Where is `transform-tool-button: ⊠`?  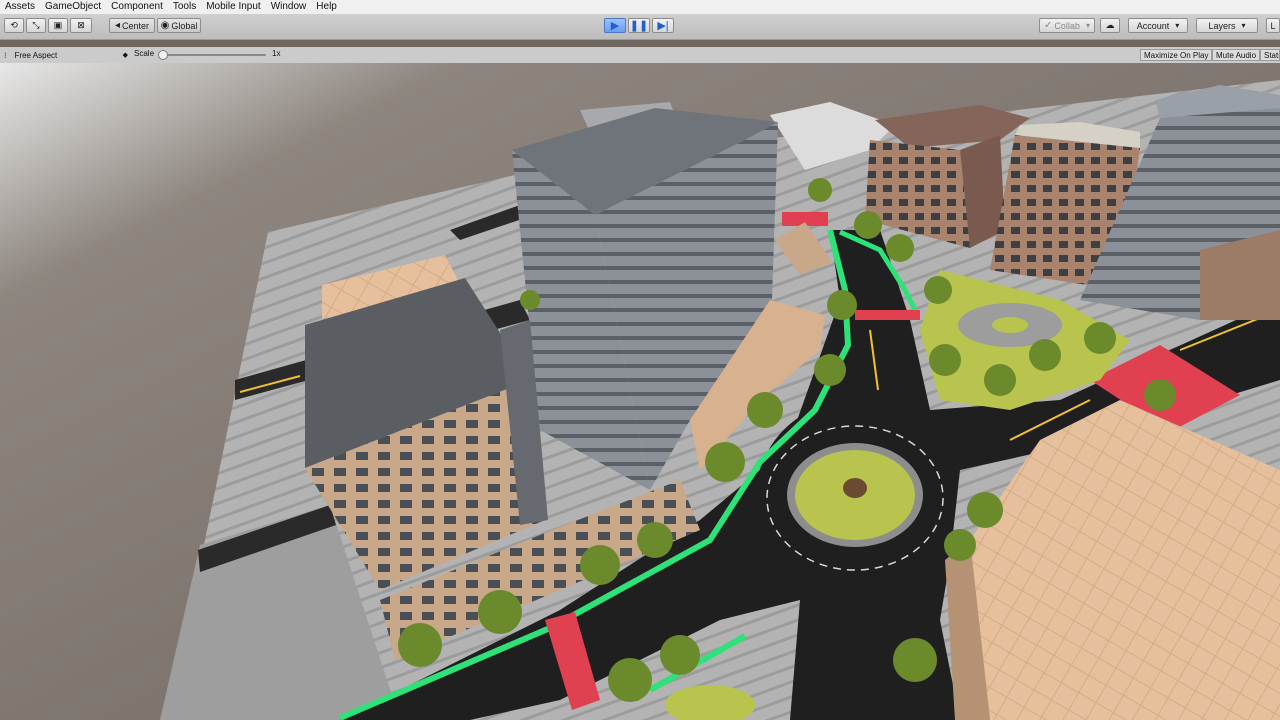
transform-tool-button: ⊠ is located at coordinates (81, 25).